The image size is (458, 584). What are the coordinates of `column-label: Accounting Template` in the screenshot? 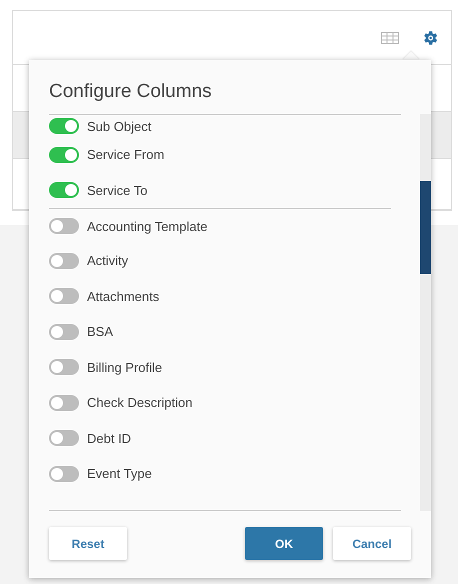 It's located at (147, 226).